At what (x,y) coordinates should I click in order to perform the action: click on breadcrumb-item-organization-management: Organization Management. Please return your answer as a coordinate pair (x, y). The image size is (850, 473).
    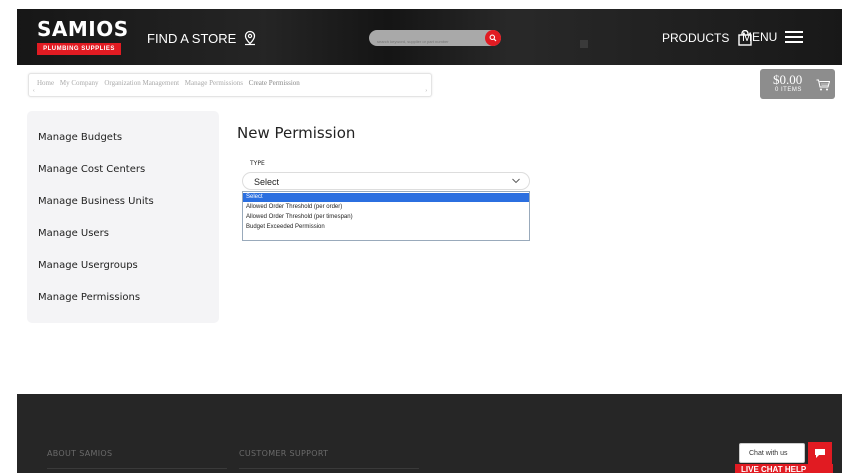
    Looking at the image, I should click on (141, 83).